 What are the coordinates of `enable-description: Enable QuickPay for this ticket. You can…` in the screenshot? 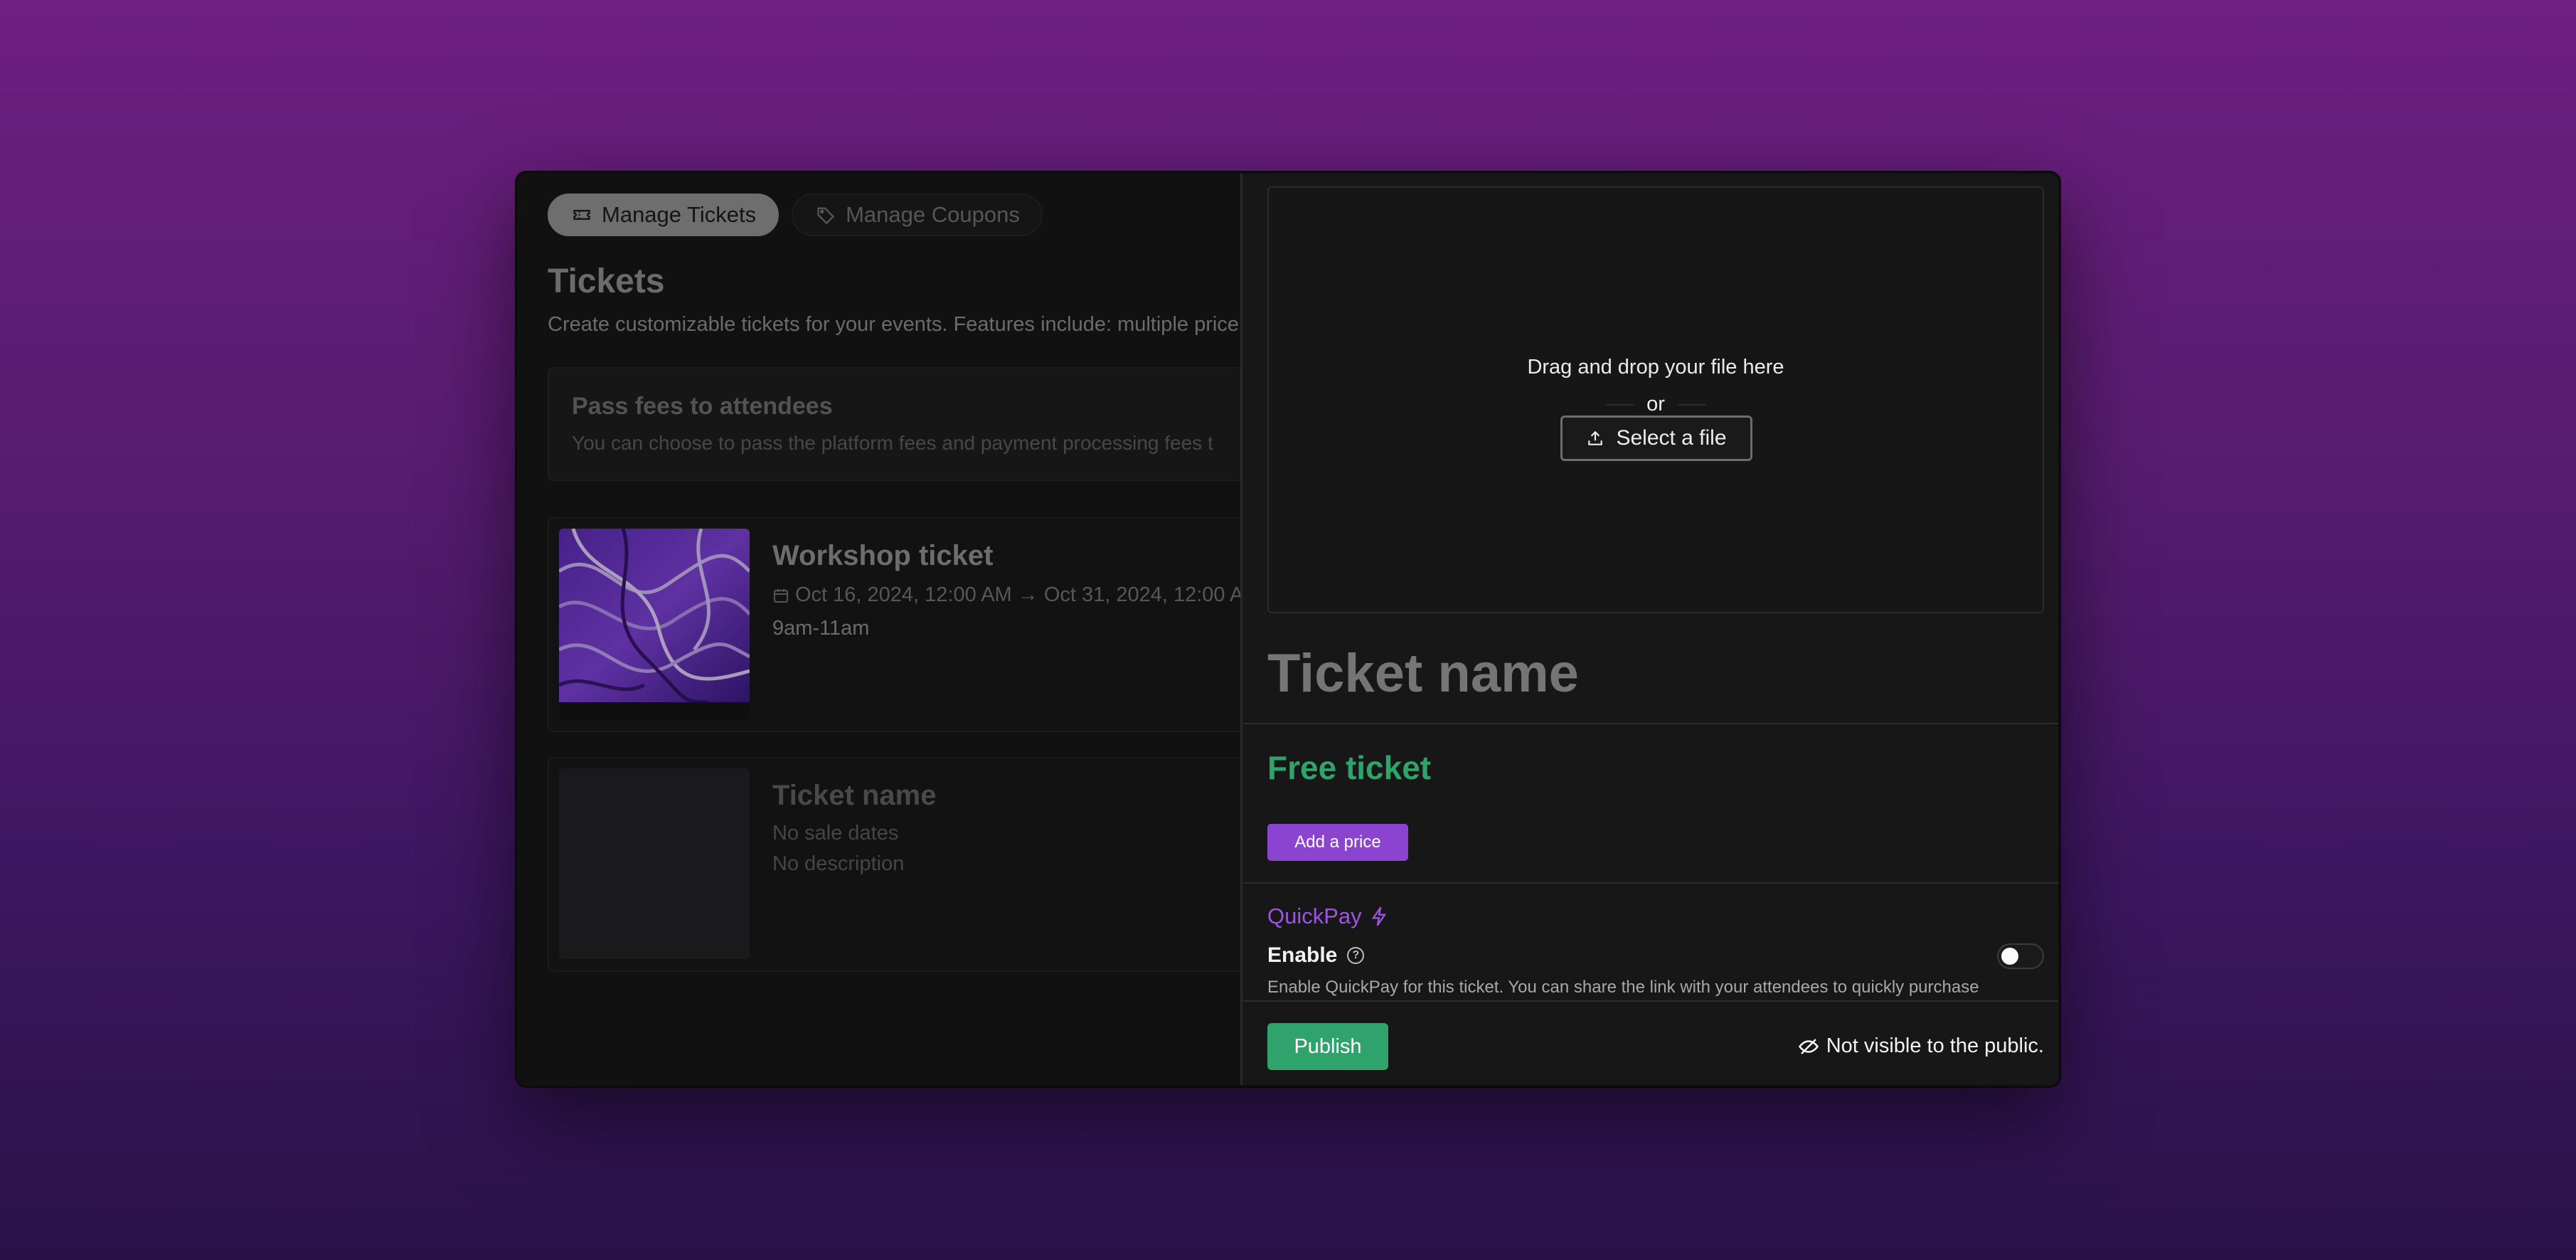 It's located at (1623, 987).